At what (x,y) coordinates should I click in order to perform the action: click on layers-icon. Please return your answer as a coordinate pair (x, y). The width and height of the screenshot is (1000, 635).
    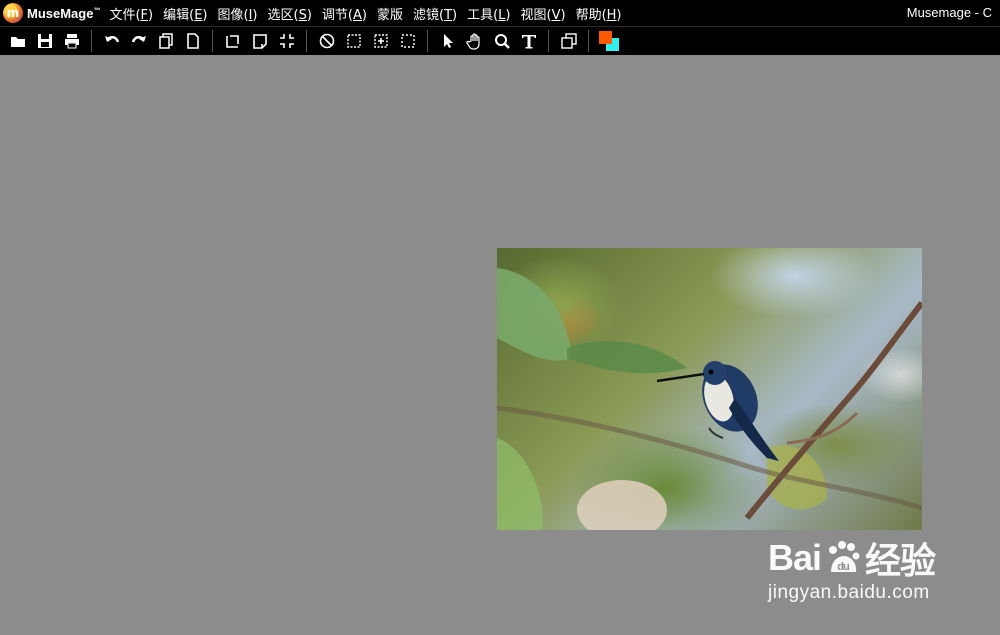
    Looking at the image, I should click on (569, 41).